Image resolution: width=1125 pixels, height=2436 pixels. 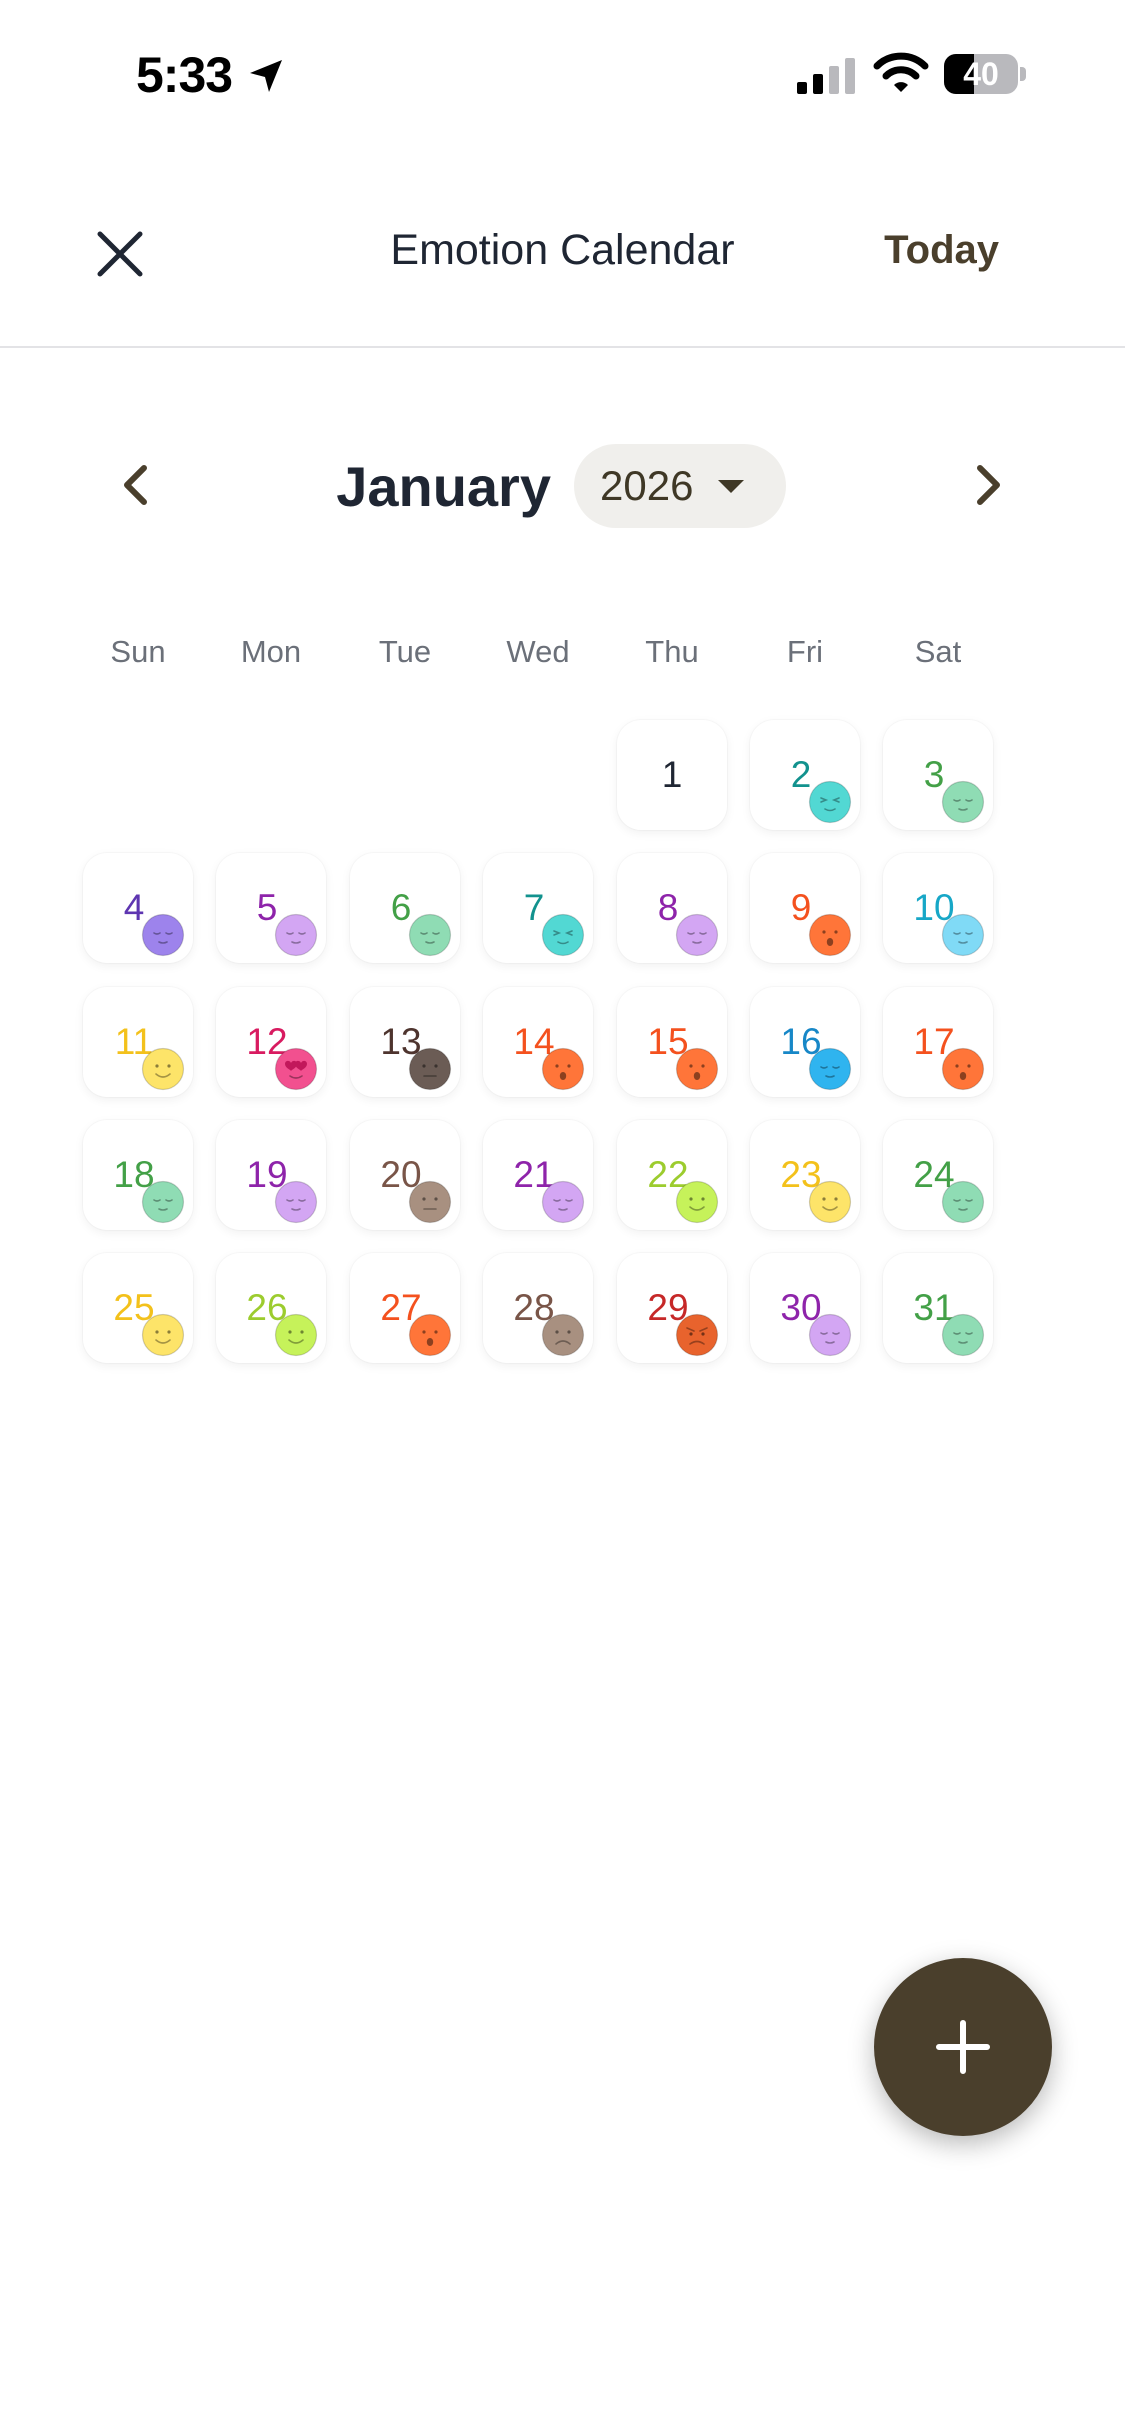 What do you see at coordinates (672, 908) in the screenshot?
I see `calendar-day-cell: 8` at bounding box center [672, 908].